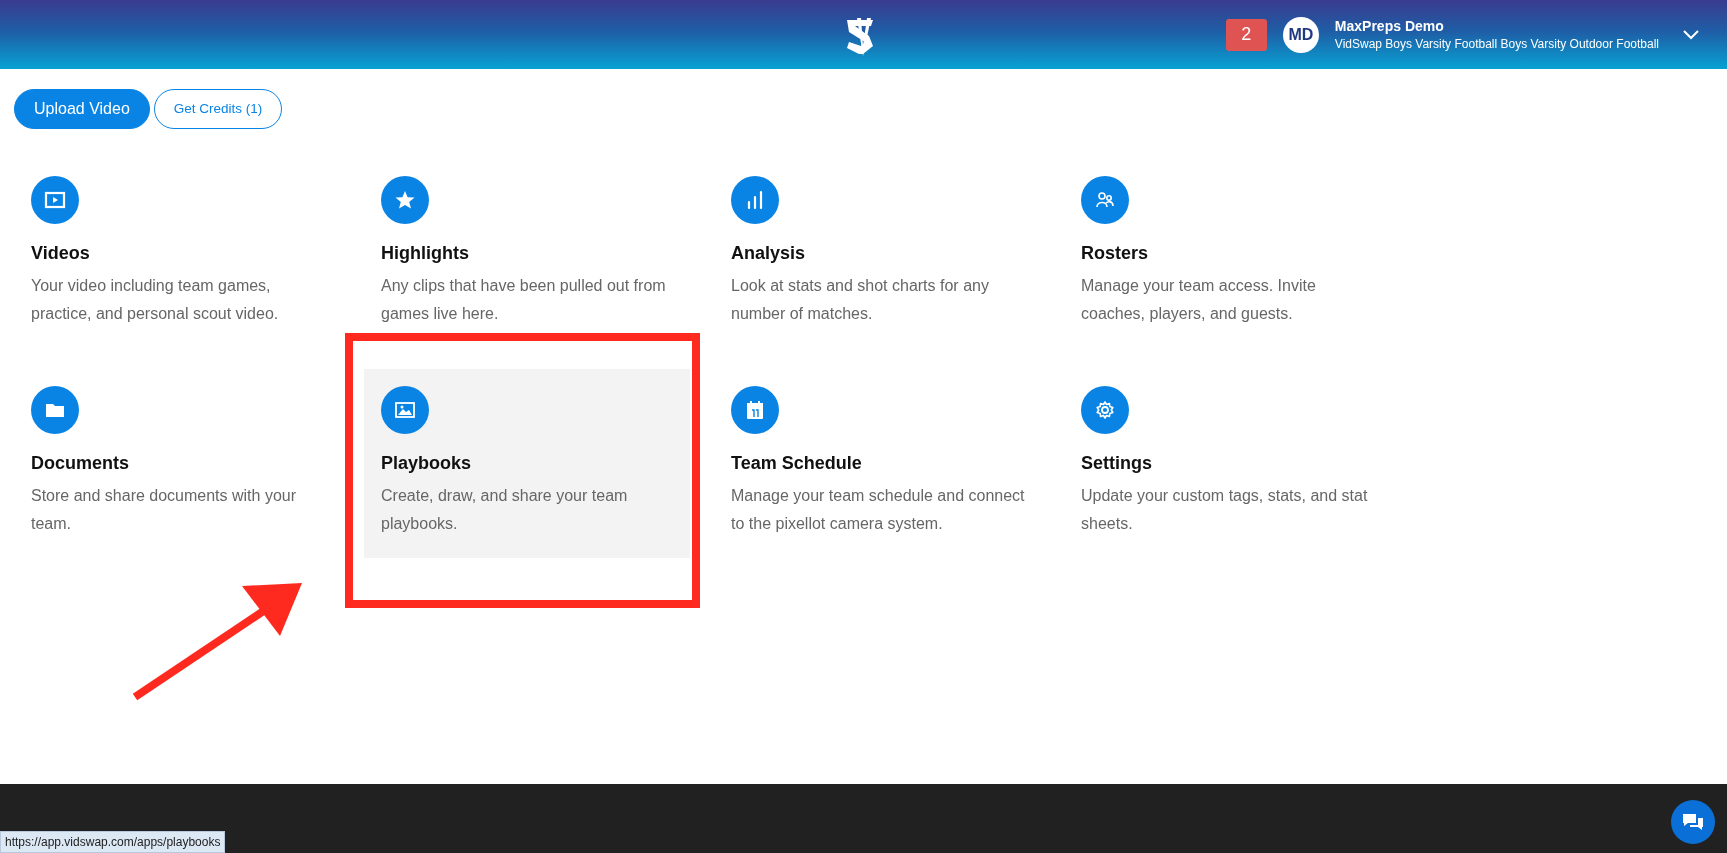 The image size is (1727, 853). What do you see at coordinates (55, 200) in the screenshot?
I see `play-screen-icon` at bounding box center [55, 200].